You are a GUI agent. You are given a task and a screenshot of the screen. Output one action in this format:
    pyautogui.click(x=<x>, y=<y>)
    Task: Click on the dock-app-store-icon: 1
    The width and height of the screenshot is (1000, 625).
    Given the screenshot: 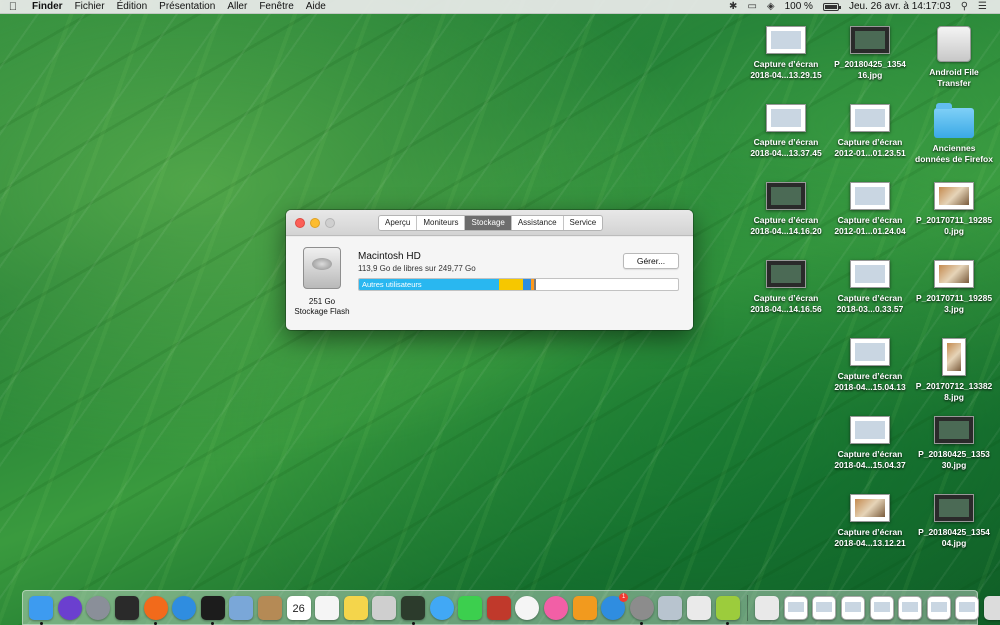 What is the action you would take?
    pyautogui.click(x=615, y=606)
    